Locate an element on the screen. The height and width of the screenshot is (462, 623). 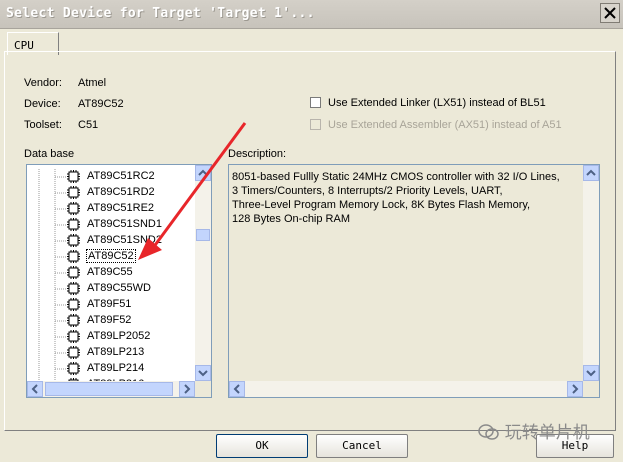
device-value: AT89C52 is located at coordinates (101, 104).